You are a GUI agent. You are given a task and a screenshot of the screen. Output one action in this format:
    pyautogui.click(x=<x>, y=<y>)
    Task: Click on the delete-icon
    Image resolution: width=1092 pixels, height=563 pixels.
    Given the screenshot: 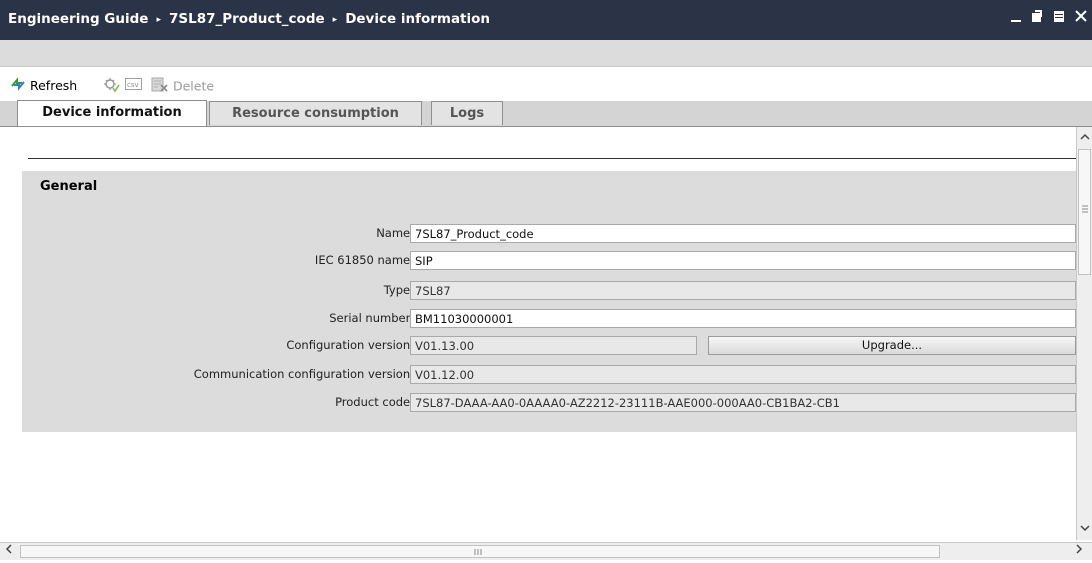 What is the action you would take?
    pyautogui.click(x=160, y=87)
    